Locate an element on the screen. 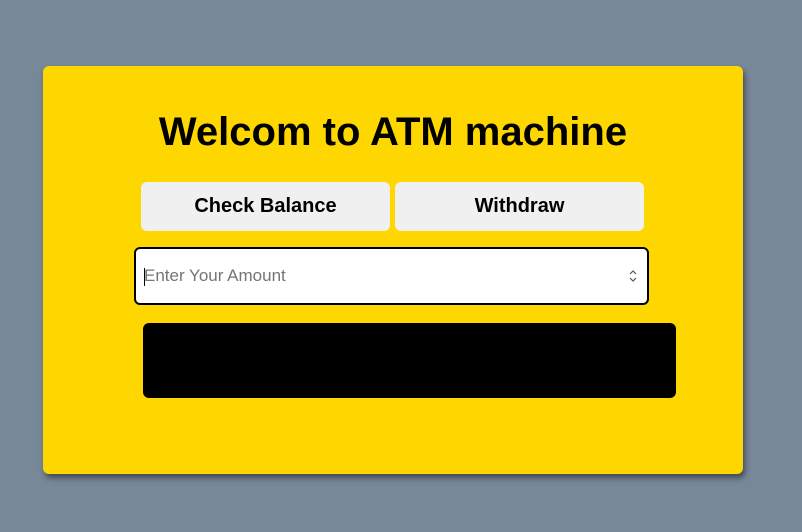 Image resolution: width=802 pixels, height=532 pixels. amount-field is located at coordinates (391, 276).